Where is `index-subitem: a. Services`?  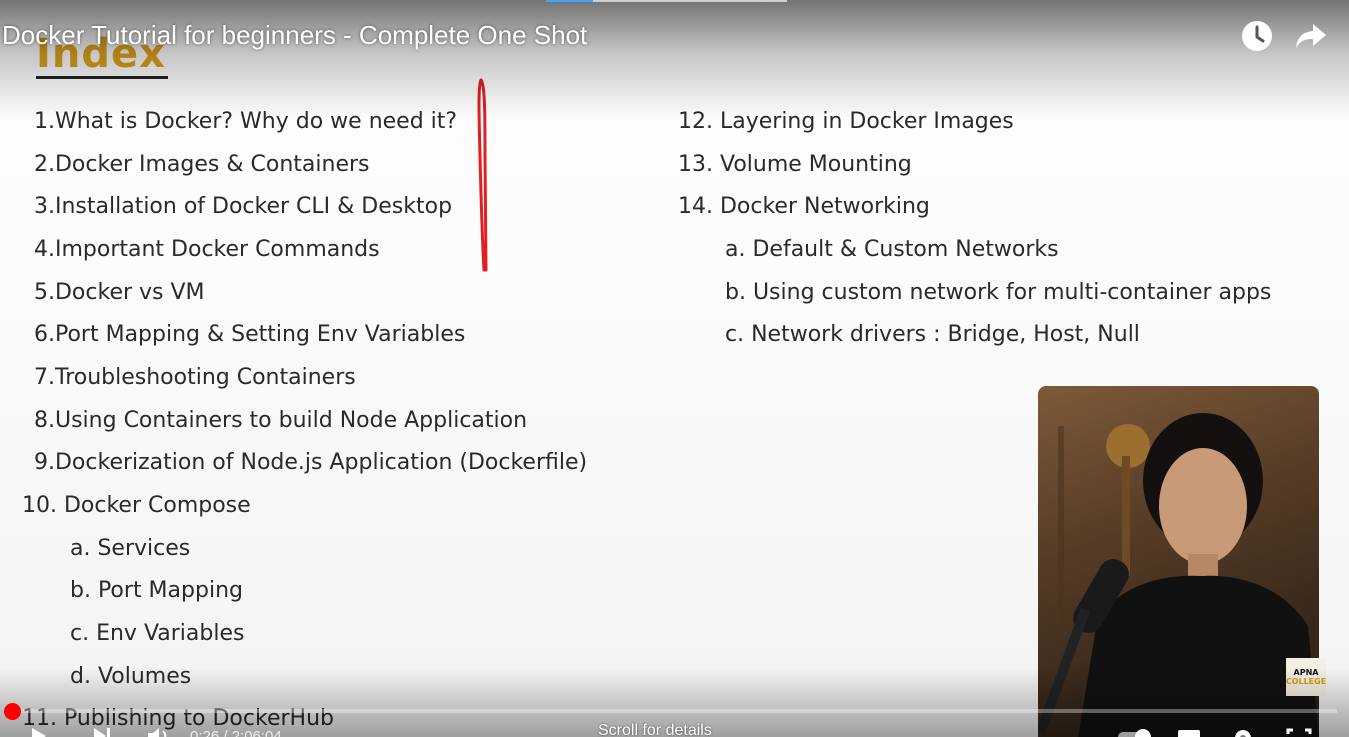
index-subitem: a. Services is located at coordinates (130, 548).